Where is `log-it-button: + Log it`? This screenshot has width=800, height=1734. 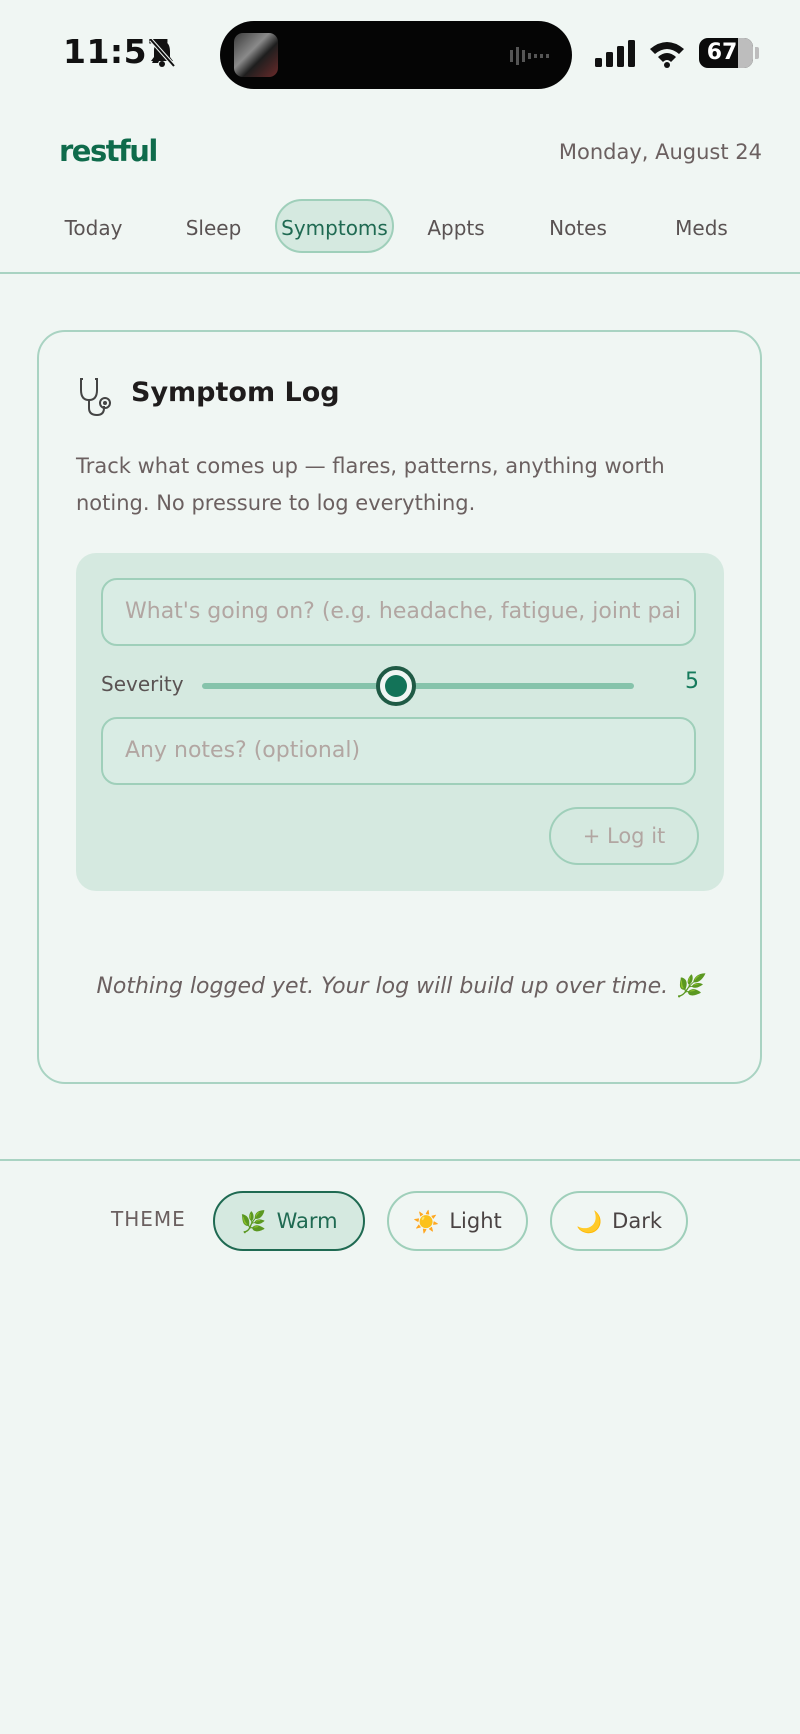
log-it-button: + Log it is located at coordinates (624, 836).